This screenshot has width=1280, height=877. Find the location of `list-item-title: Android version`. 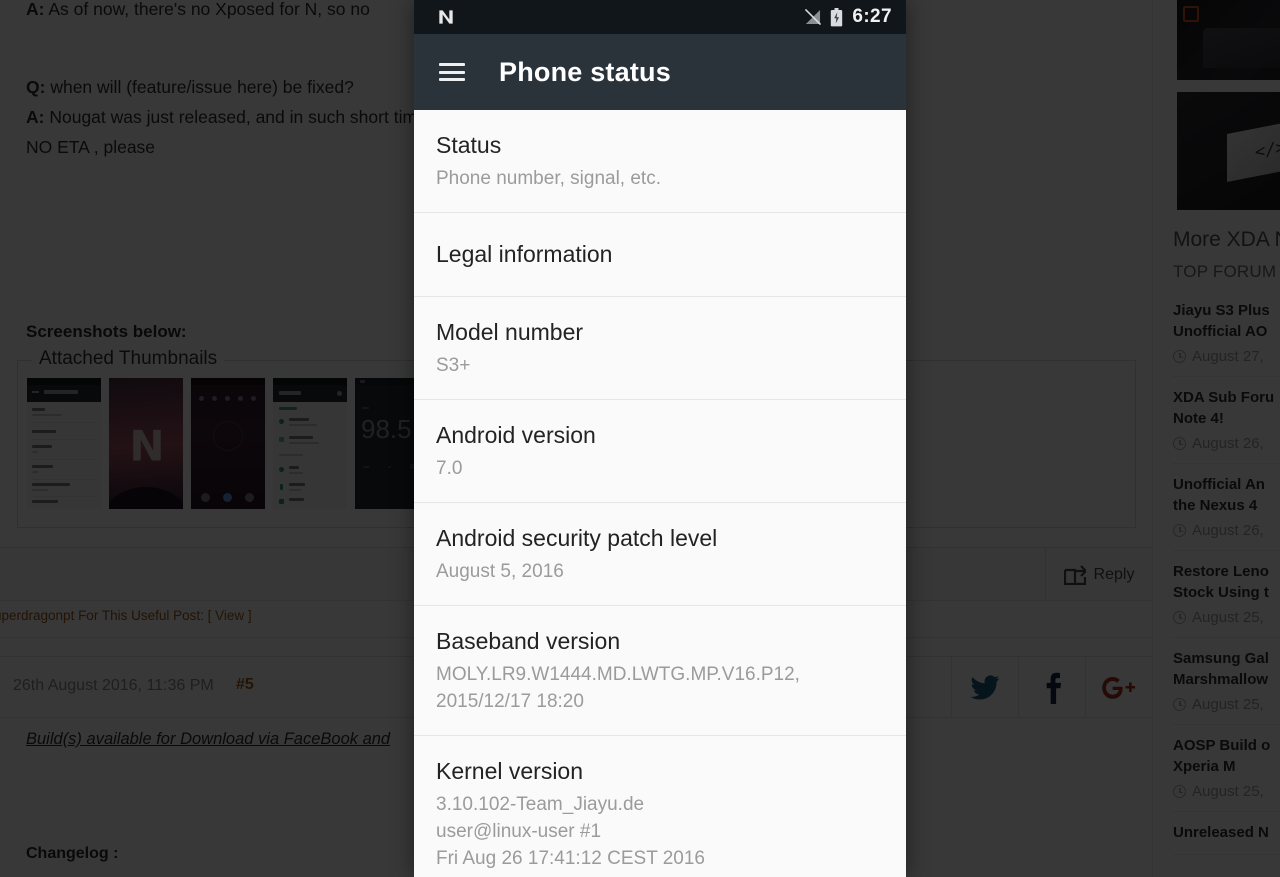

list-item-title: Android version is located at coordinates (516, 435).